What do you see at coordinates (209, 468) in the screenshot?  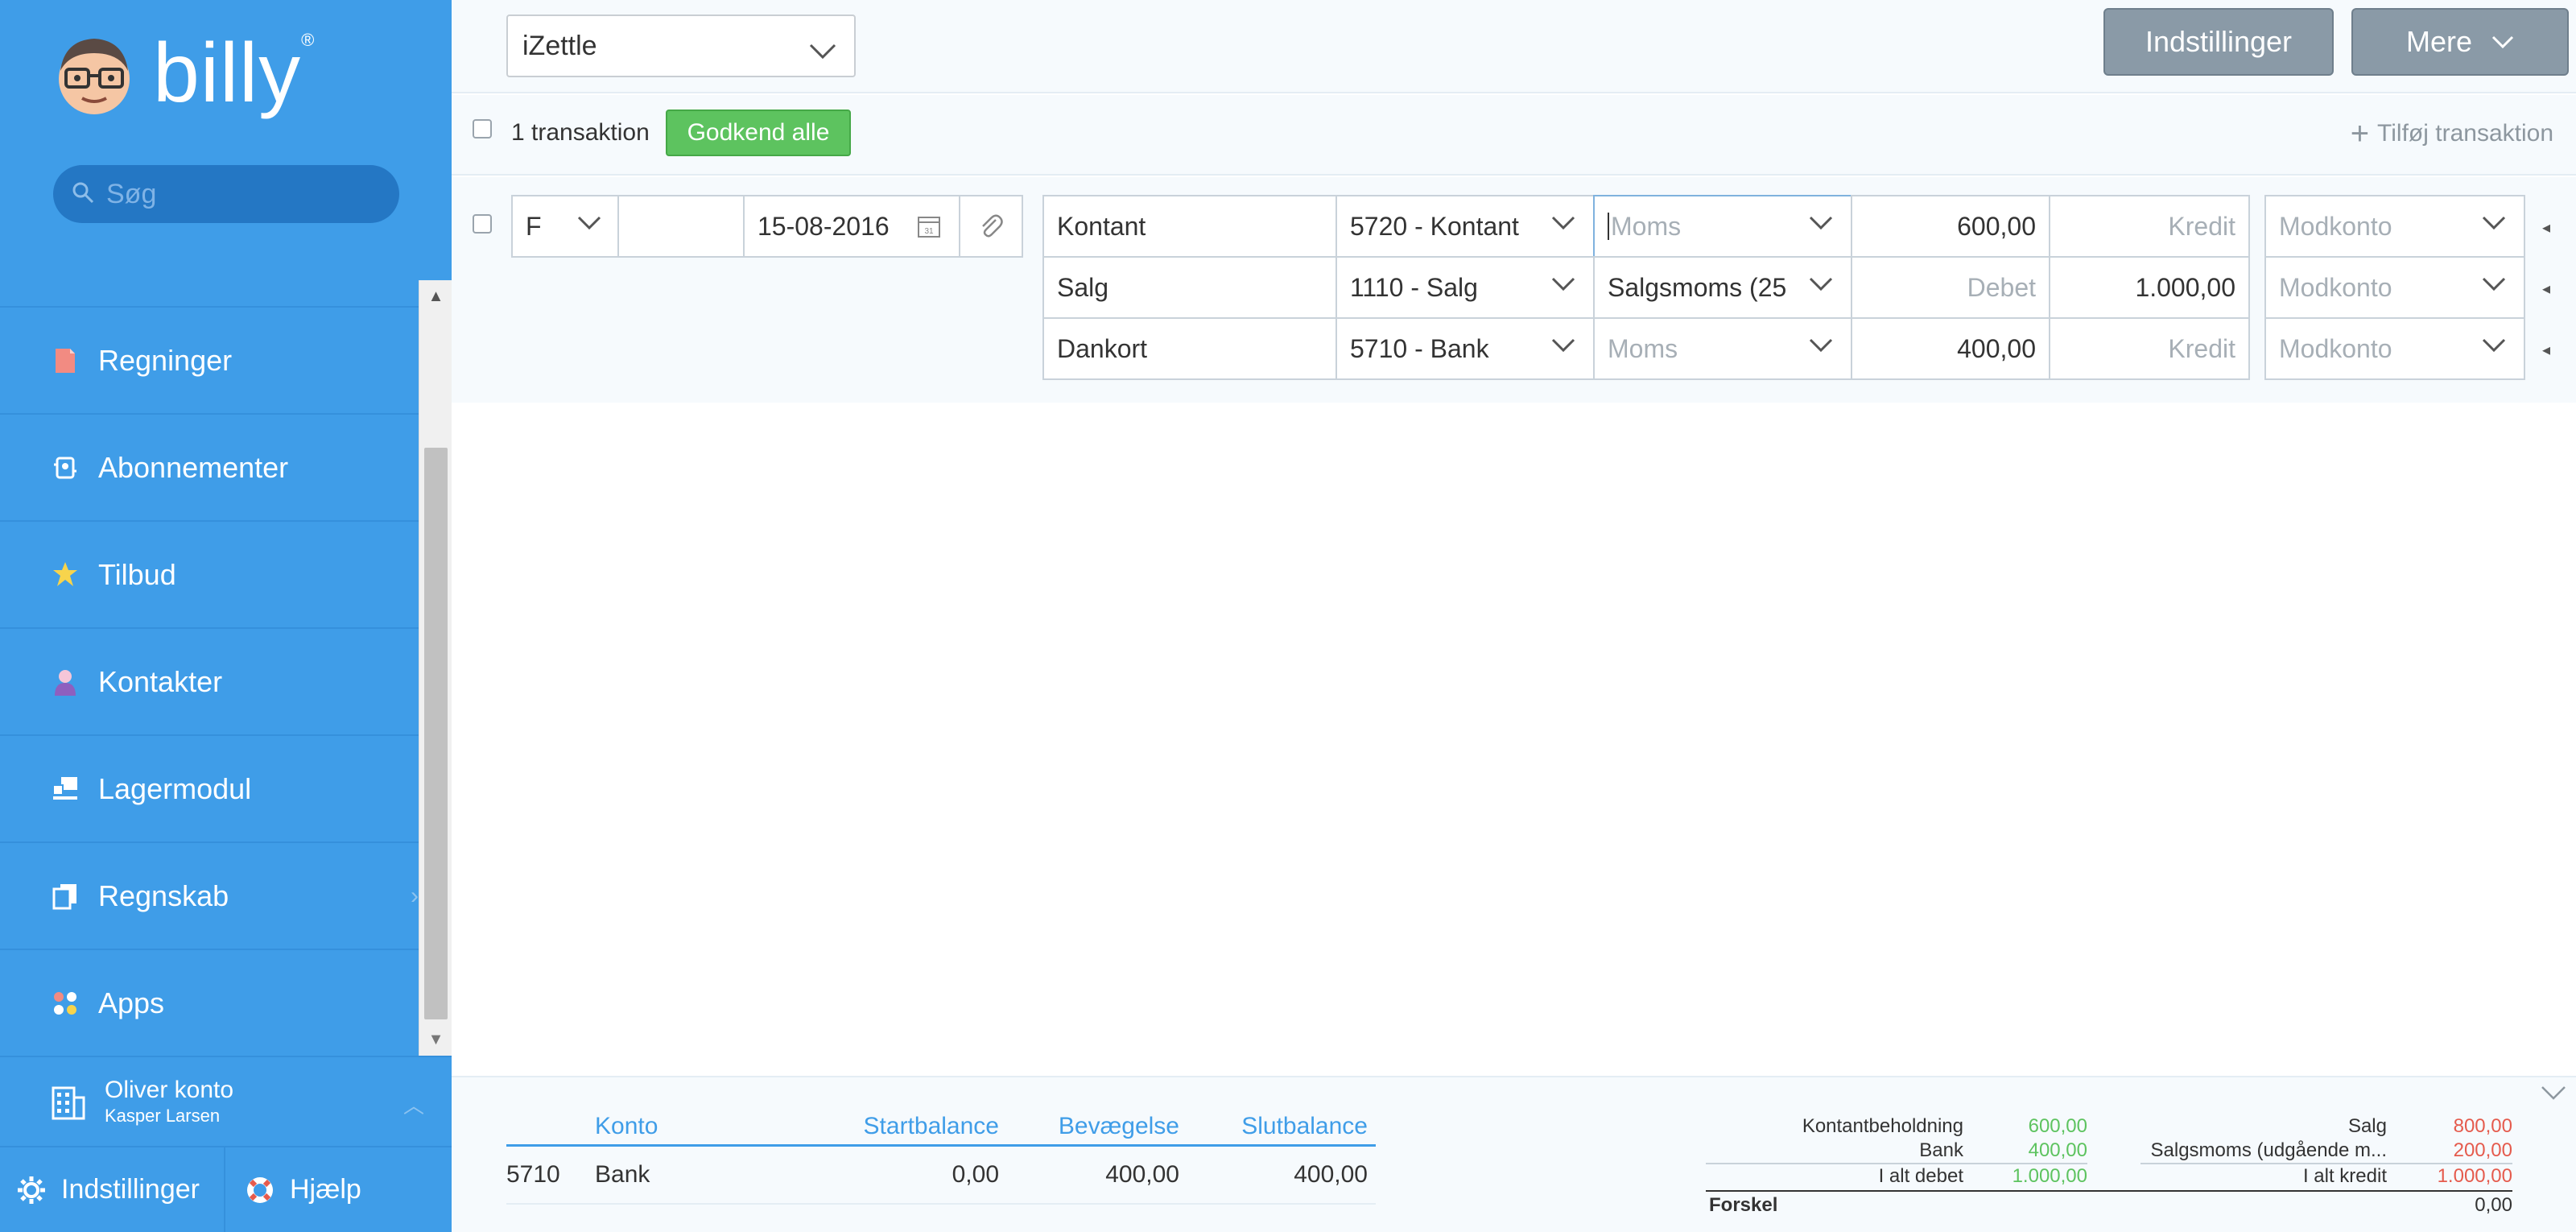 I see `sidebar-item-abonnementer: Abonnementer` at bounding box center [209, 468].